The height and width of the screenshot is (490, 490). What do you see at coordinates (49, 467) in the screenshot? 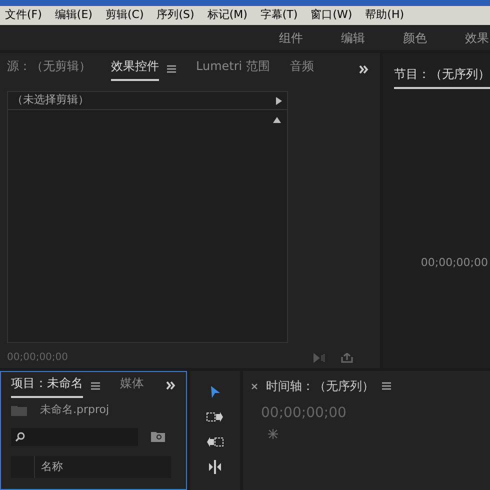
I see `column-header: 名称` at bounding box center [49, 467].